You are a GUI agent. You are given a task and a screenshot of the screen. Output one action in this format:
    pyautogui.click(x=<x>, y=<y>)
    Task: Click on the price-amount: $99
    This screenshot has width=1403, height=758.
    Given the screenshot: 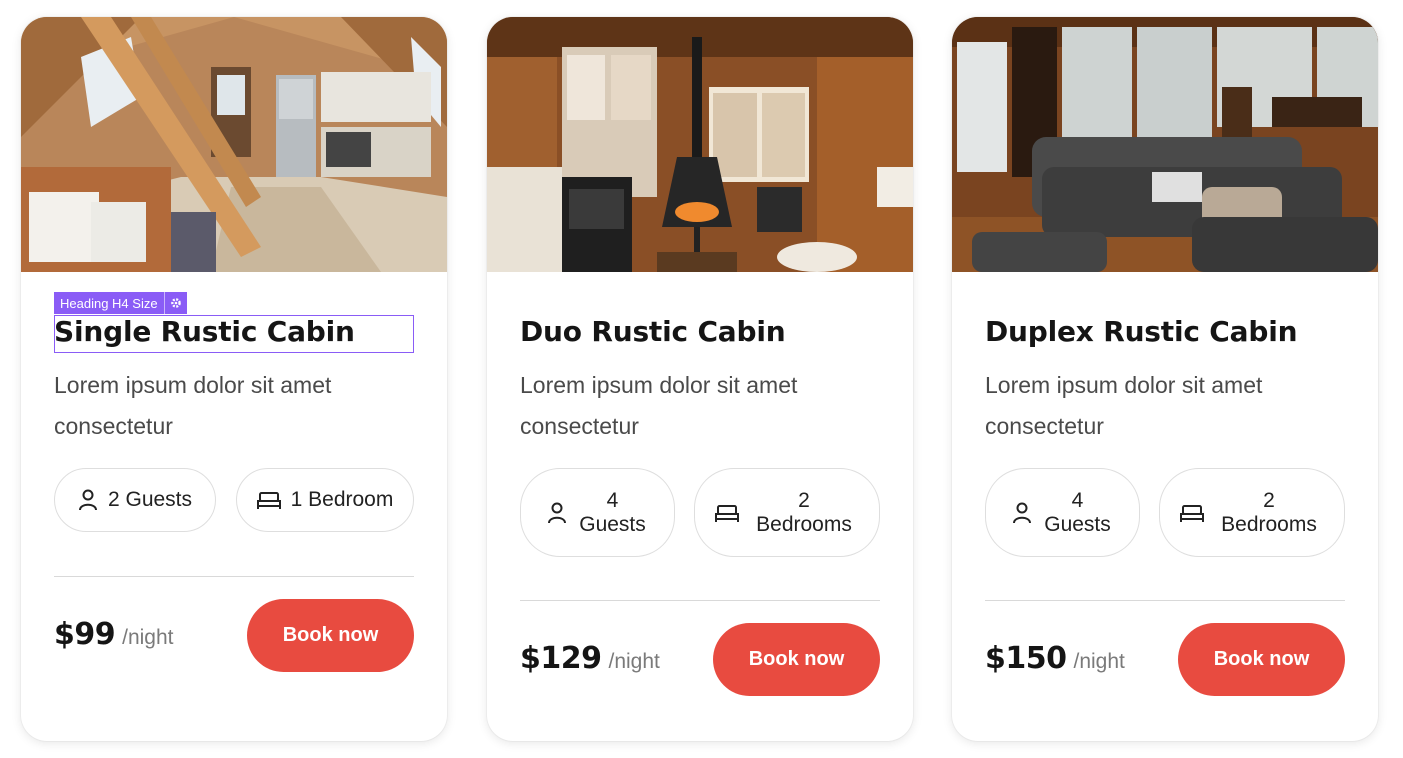 What is the action you would take?
    pyautogui.click(x=85, y=634)
    